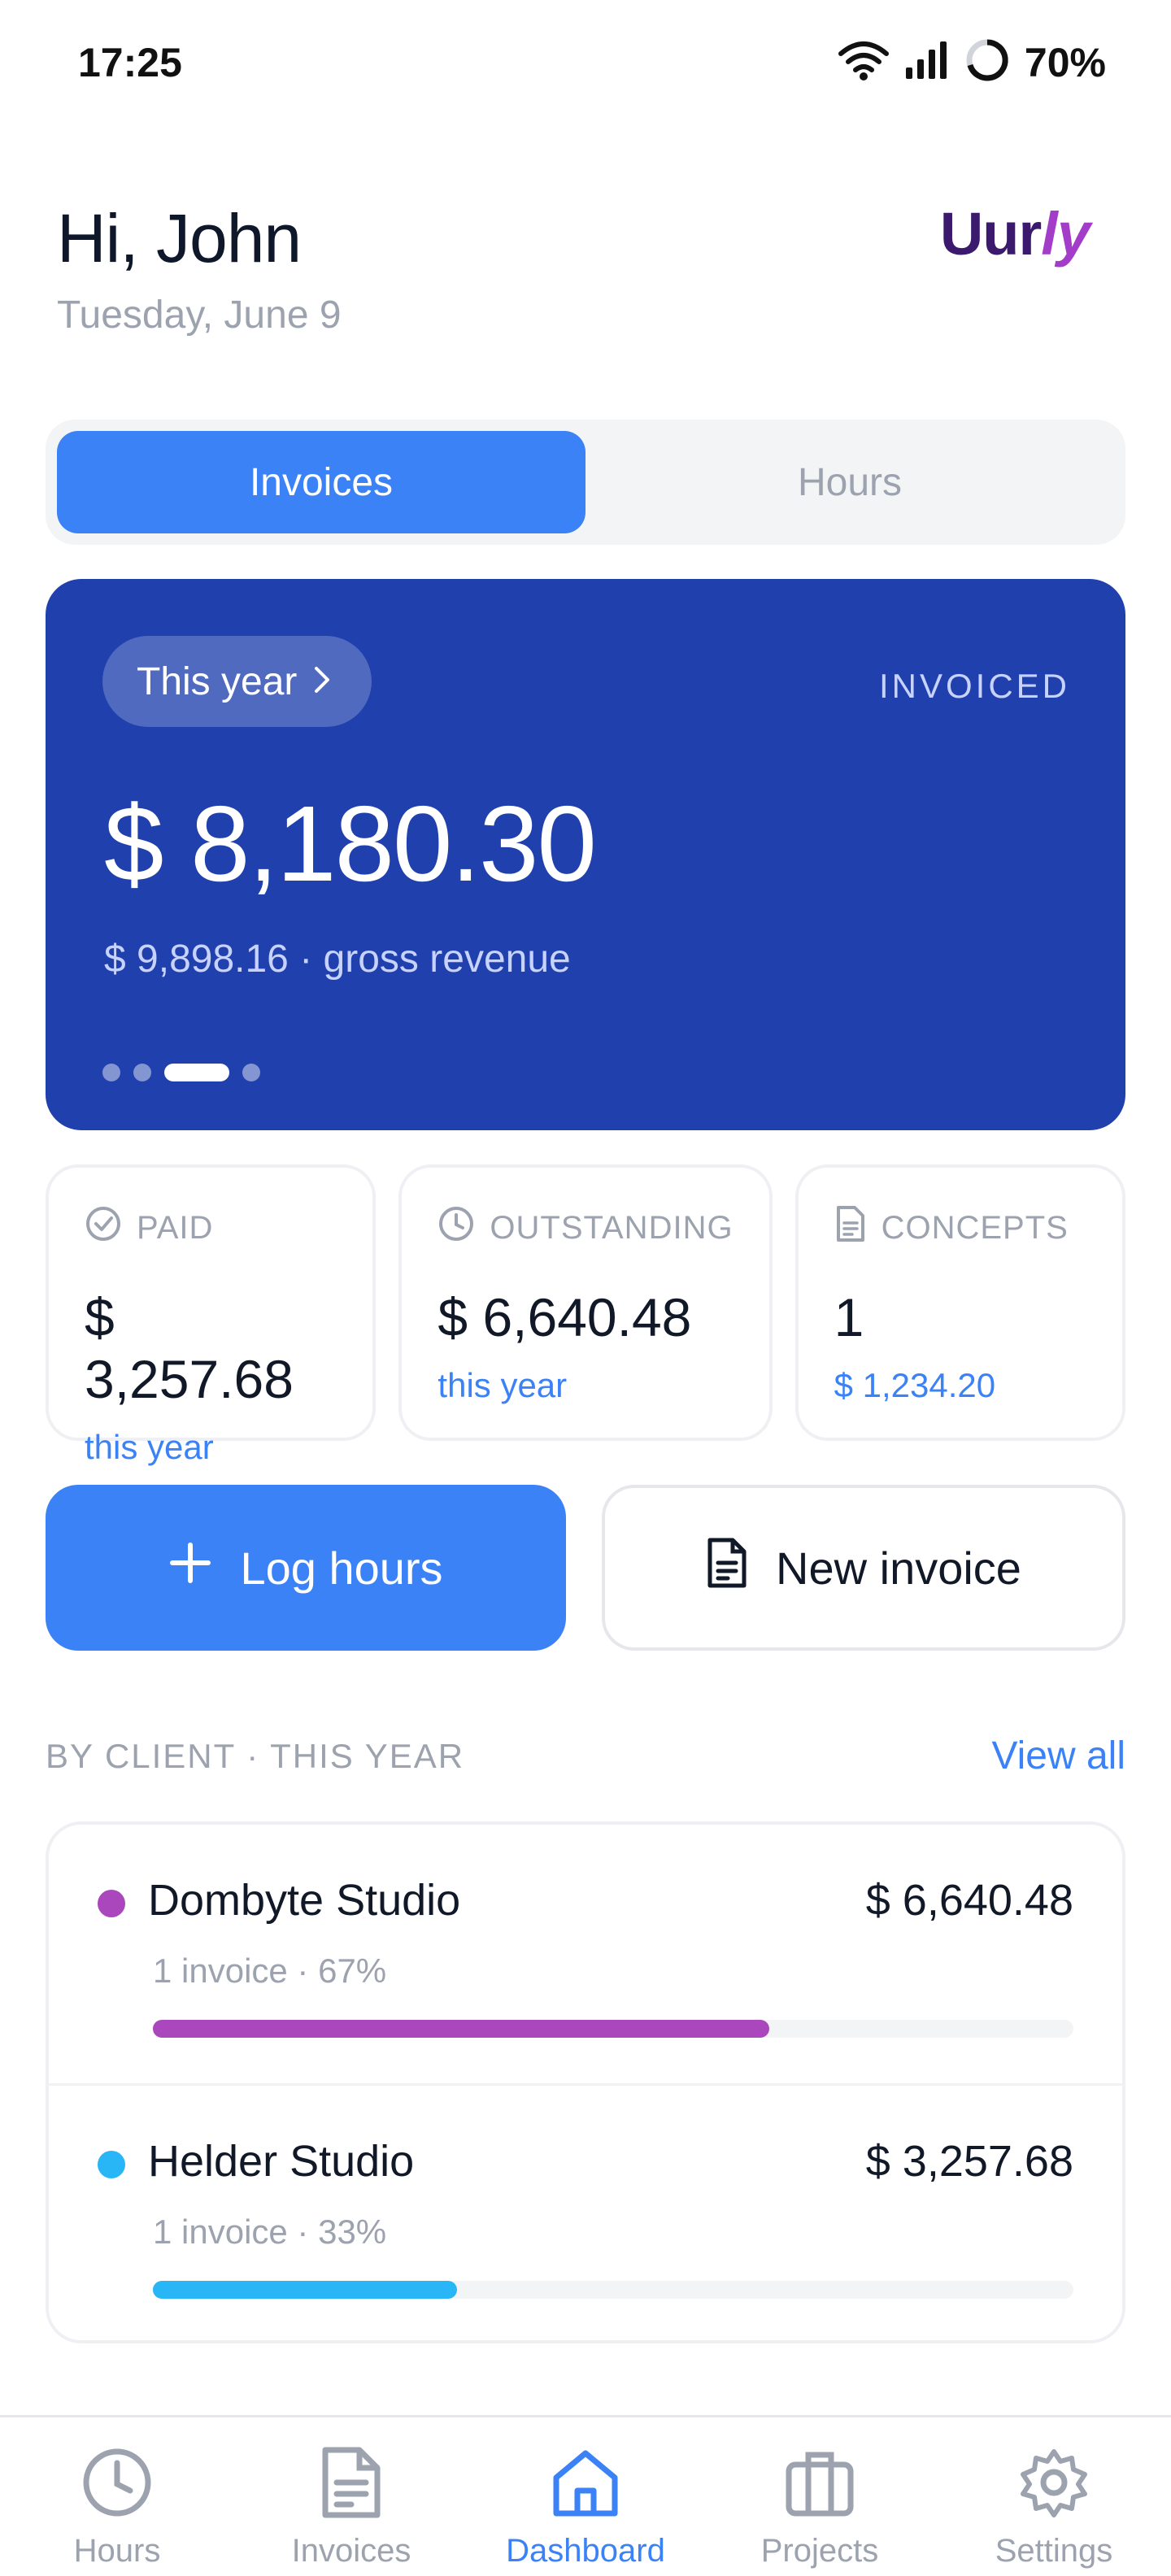 The image size is (1171, 2576). Describe the element at coordinates (820, 2551) in the screenshot. I see `nav-tab-label: Projects` at that location.